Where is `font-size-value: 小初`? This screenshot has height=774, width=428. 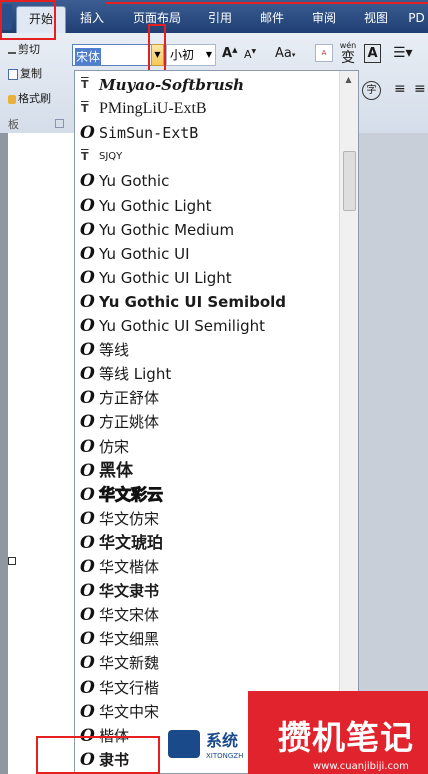 font-size-value: 小初 is located at coordinates (182, 55).